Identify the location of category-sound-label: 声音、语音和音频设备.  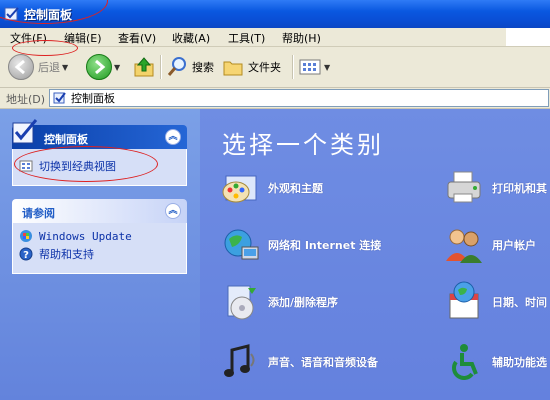
(323, 362).